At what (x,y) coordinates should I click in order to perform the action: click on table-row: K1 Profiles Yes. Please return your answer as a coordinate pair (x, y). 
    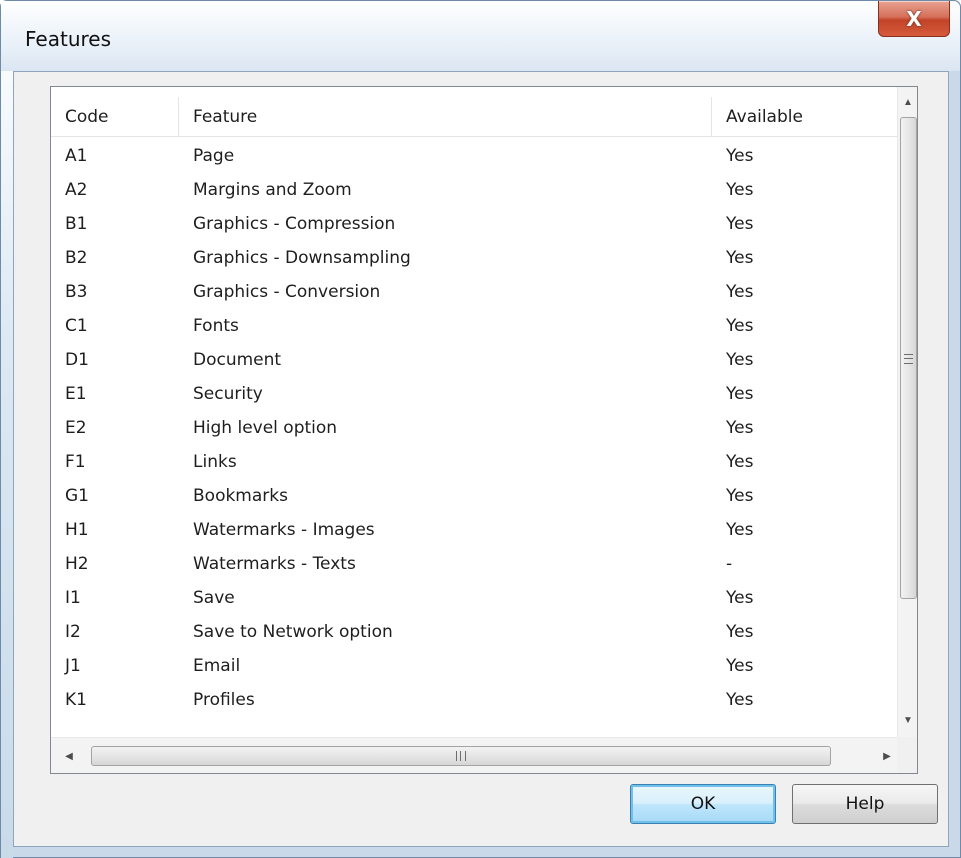
    Looking at the image, I should click on (474, 700).